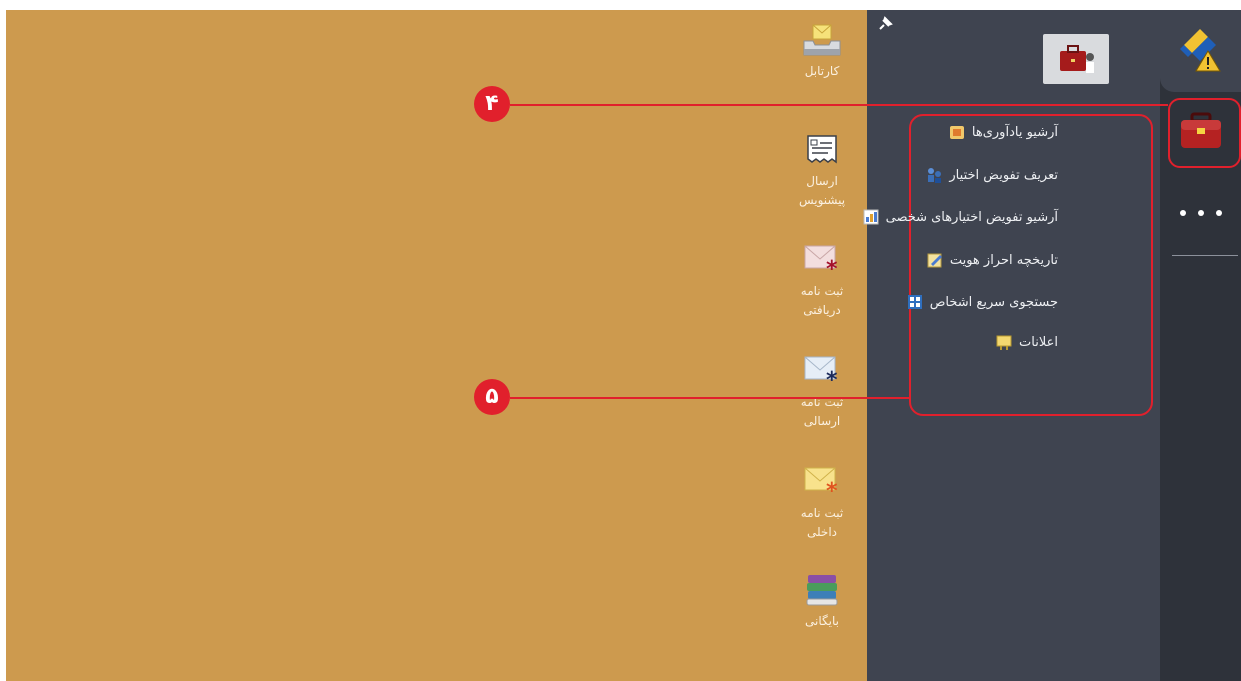 This screenshot has width=1241, height=681. What do you see at coordinates (822, 371) in the screenshot?
I see `mail-blue-asterisk-icon: *` at bounding box center [822, 371].